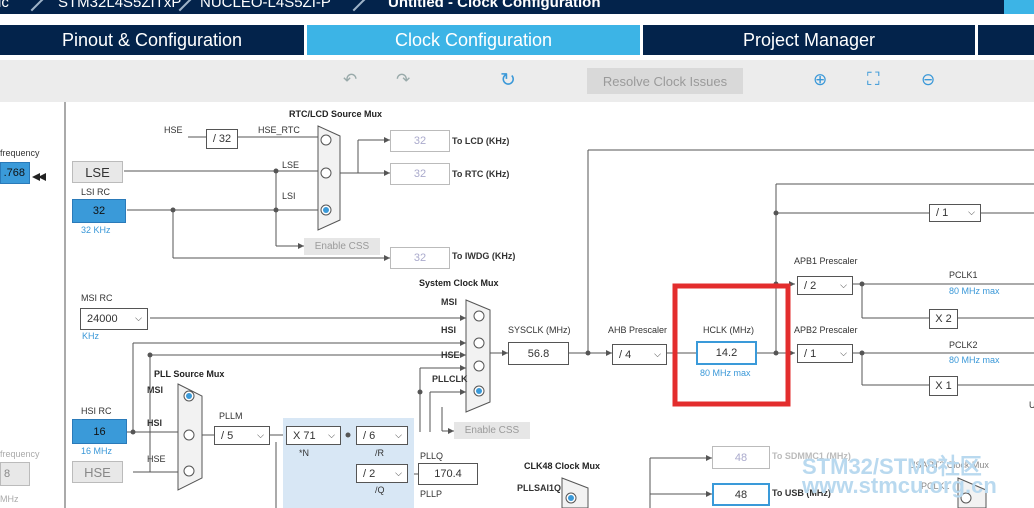 The height and width of the screenshot is (508, 1034). What do you see at coordinates (20, 153) in the screenshot?
I see `lse-frequency-label: frequency` at bounding box center [20, 153].